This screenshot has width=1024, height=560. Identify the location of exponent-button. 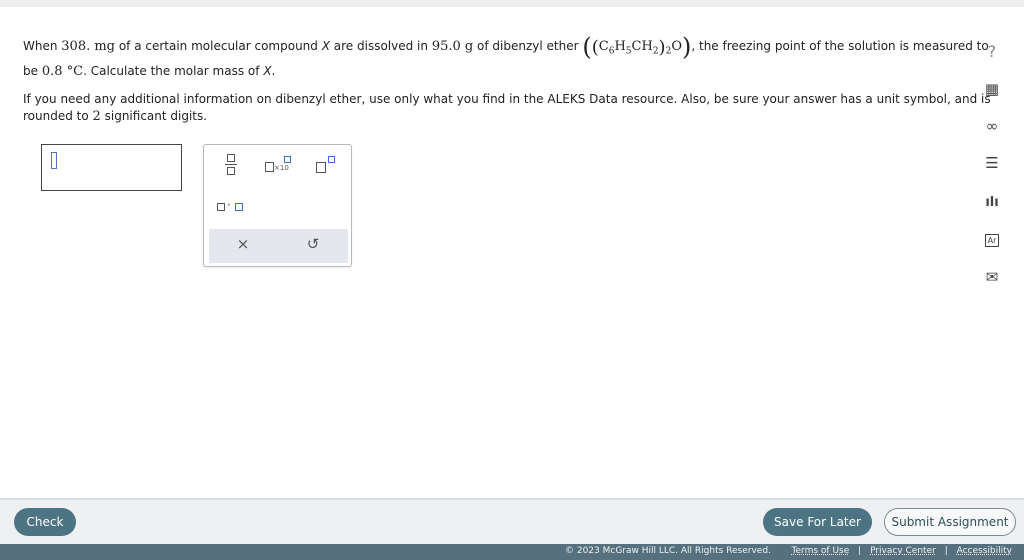
(328, 166).